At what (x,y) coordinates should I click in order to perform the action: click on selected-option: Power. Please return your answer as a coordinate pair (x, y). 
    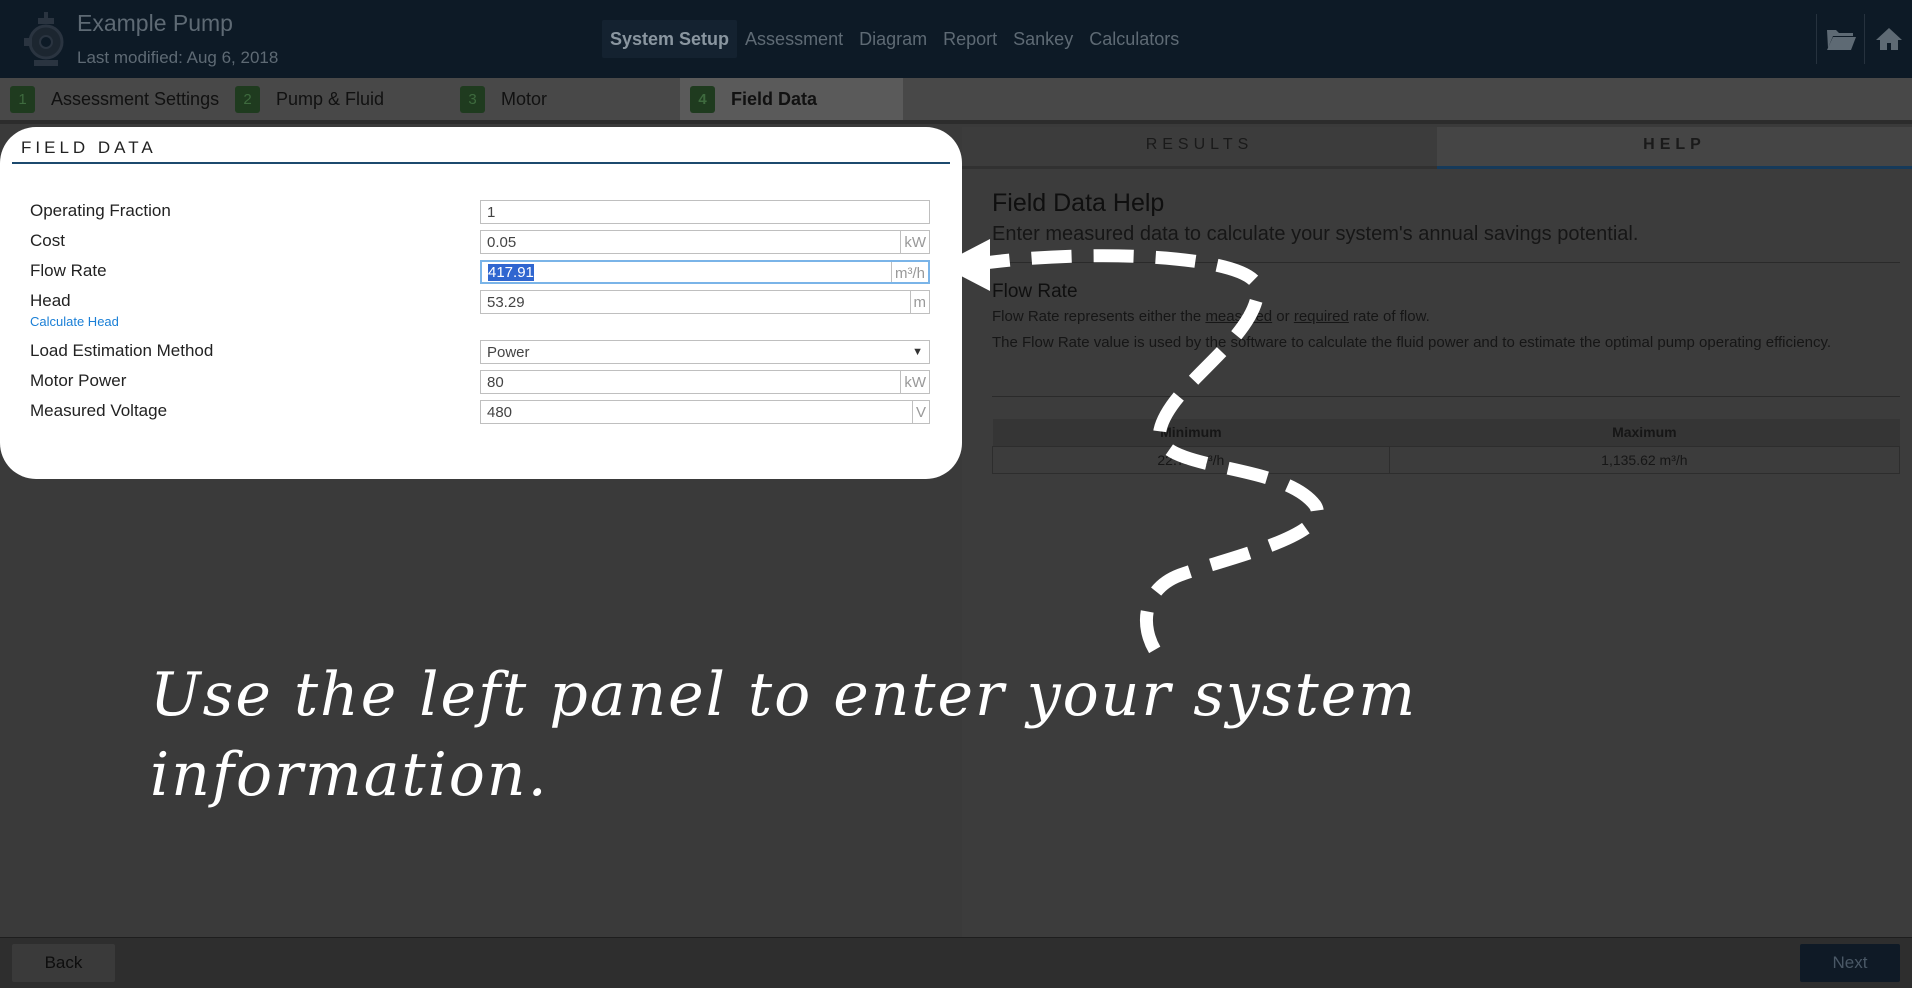
    Looking at the image, I should click on (508, 352).